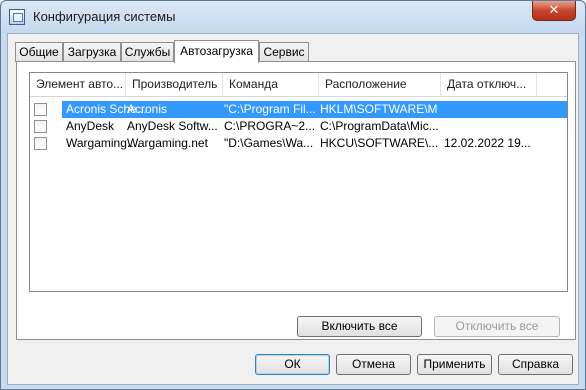  What do you see at coordinates (373, 364) in the screenshot?
I see `cancel-button: Отмена` at bounding box center [373, 364].